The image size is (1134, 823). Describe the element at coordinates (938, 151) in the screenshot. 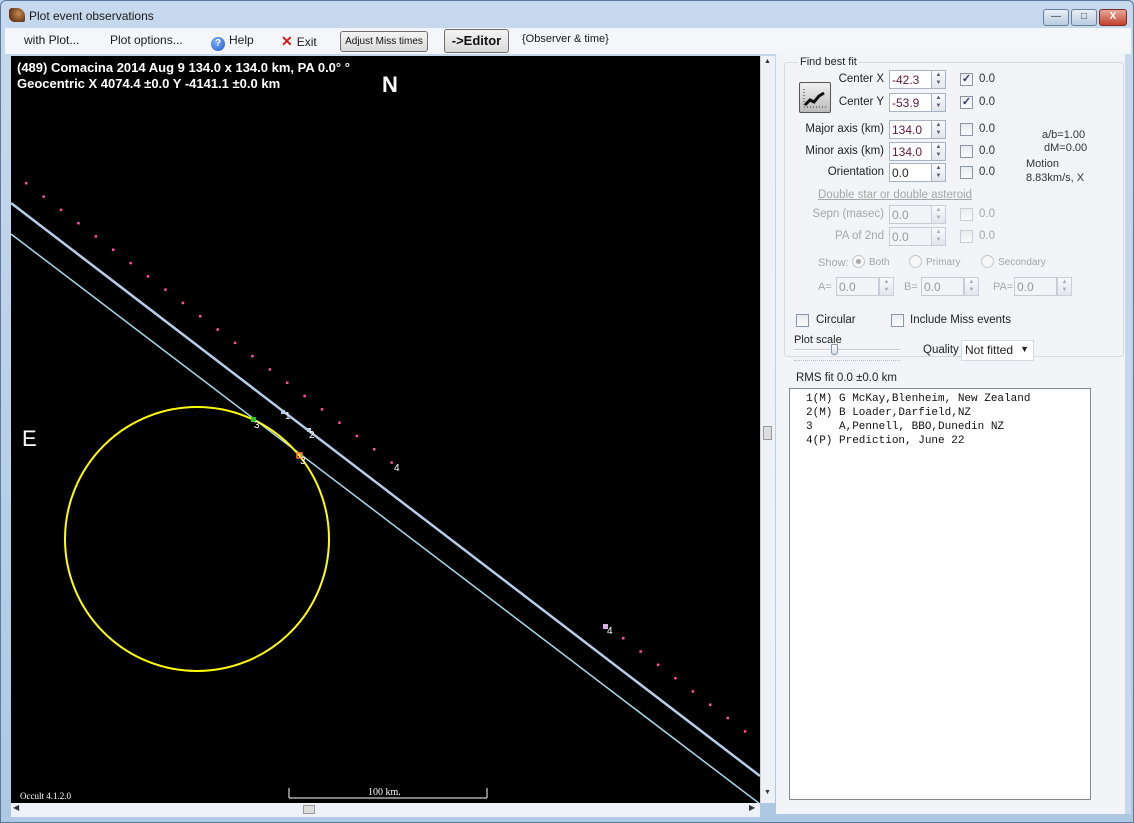

I see `minor-axis-spinner: ▲ ▼` at that location.